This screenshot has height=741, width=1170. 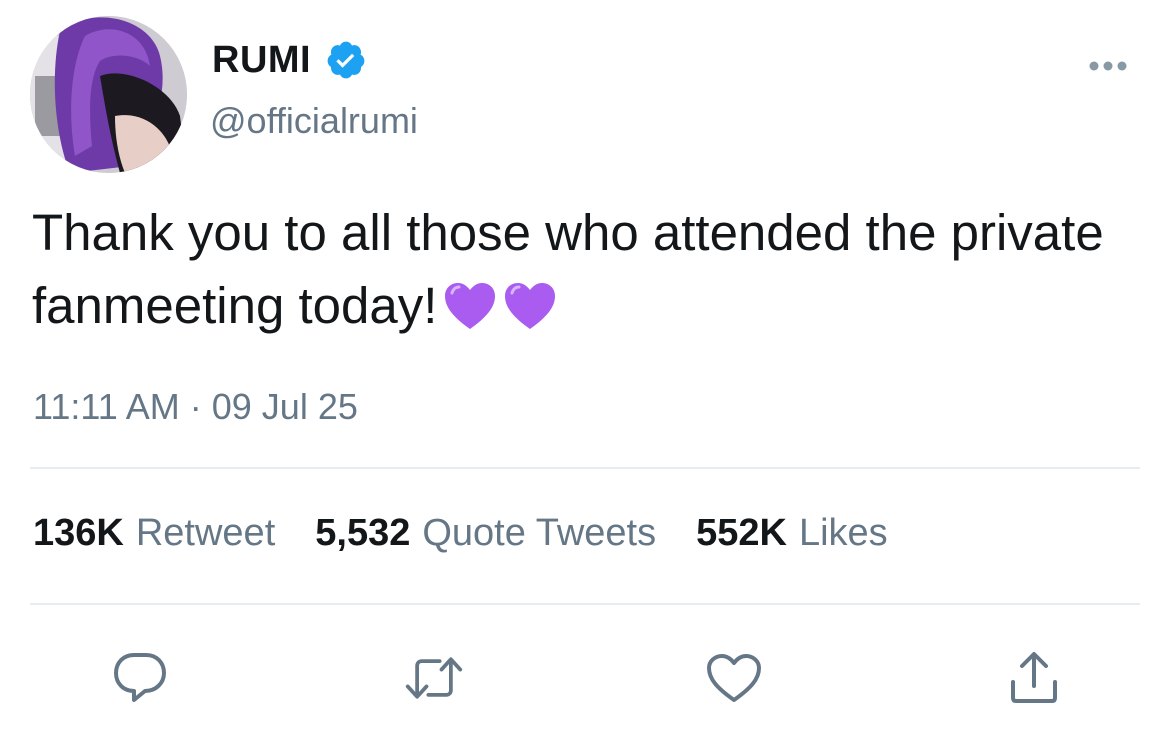 I want to click on quotes-label: Quote Tweets, so click(x=539, y=533).